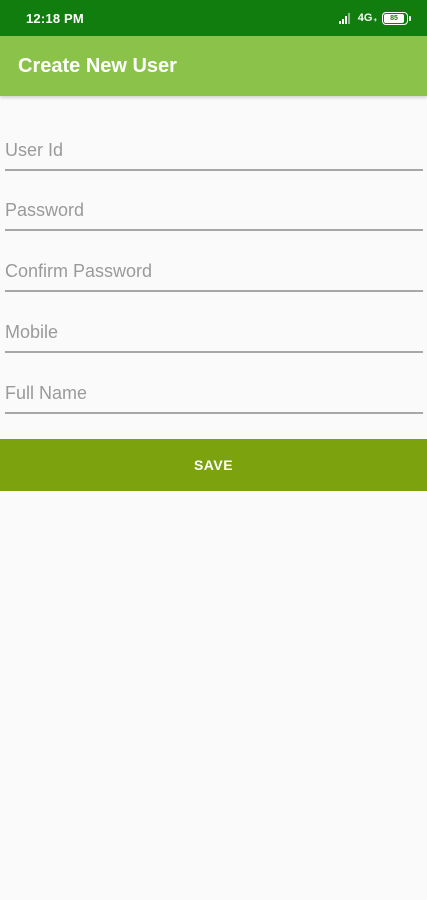 This screenshot has height=900, width=427. I want to click on signal-icon, so click(345, 18).